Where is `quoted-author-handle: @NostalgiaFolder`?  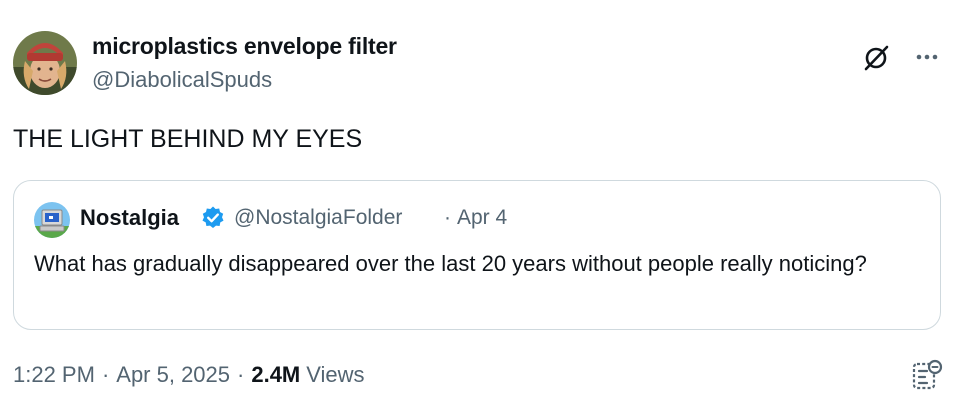 quoted-author-handle: @NostalgiaFolder is located at coordinates (318, 217).